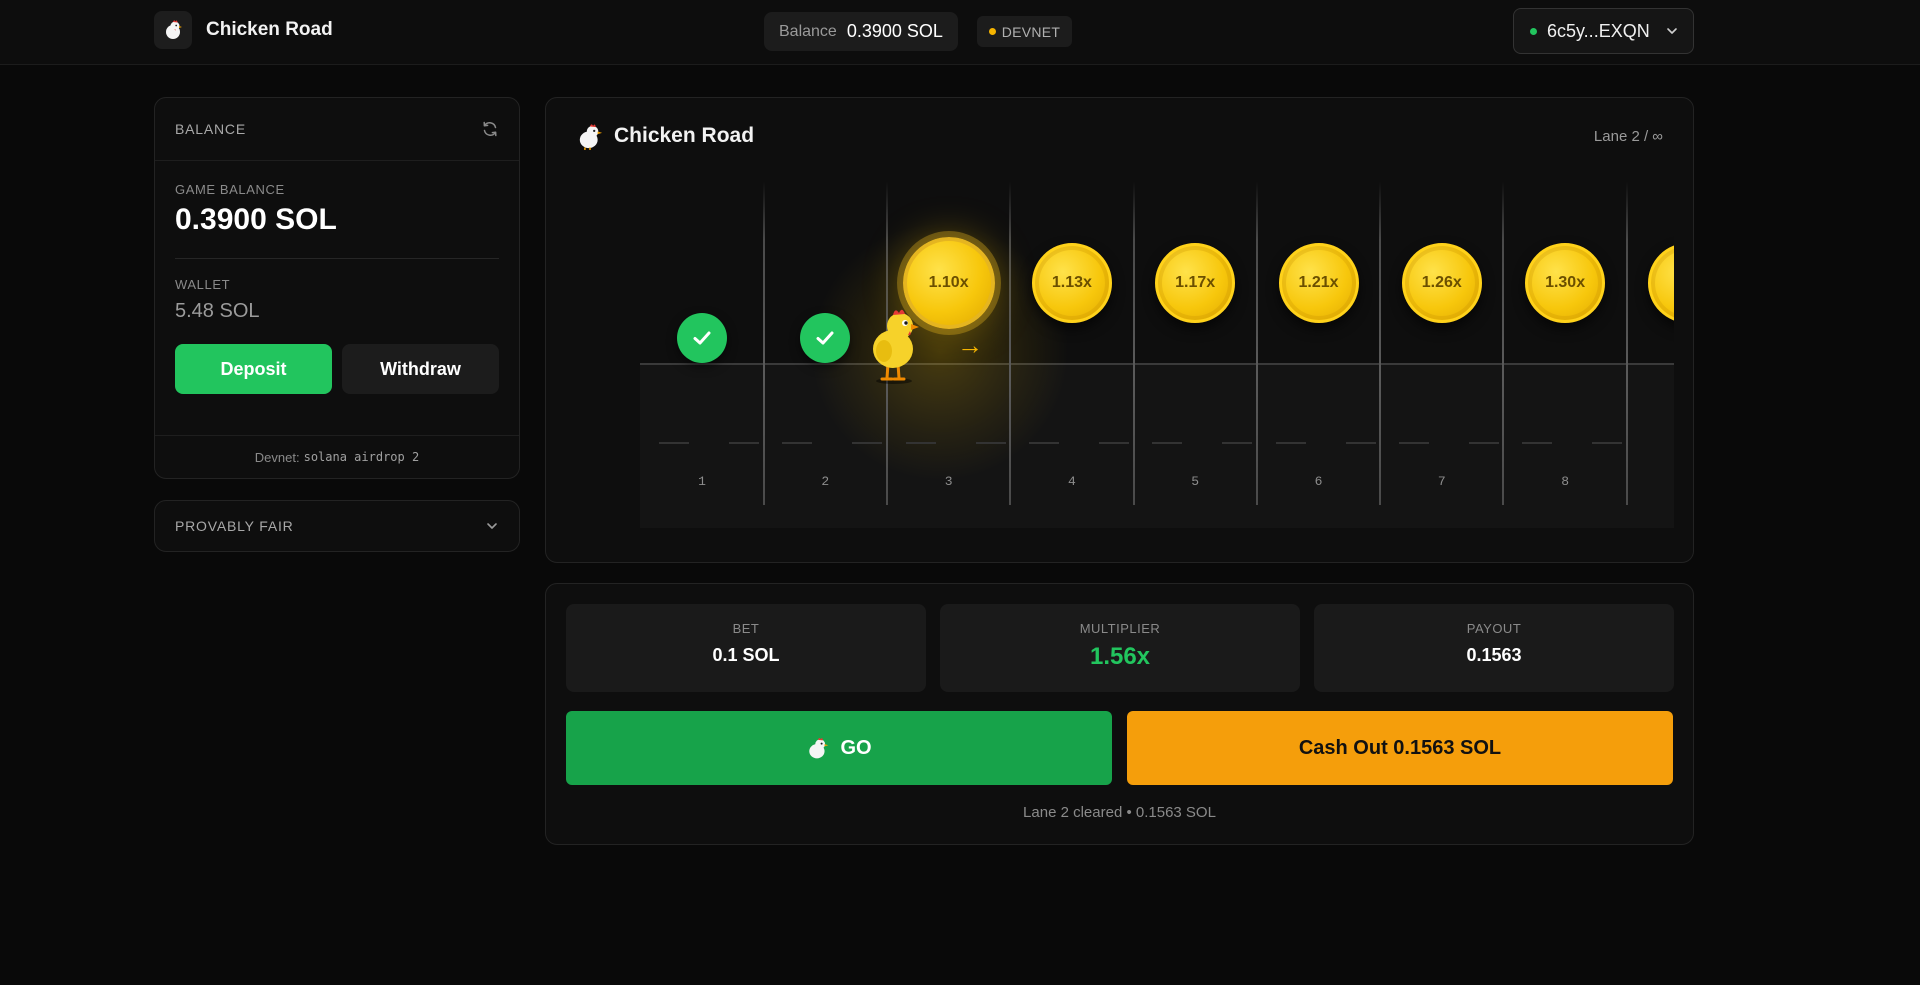  Describe the element at coordinates (217, 311) in the screenshot. I see `wallet-balance-value: 5.48 SOL` at that location.